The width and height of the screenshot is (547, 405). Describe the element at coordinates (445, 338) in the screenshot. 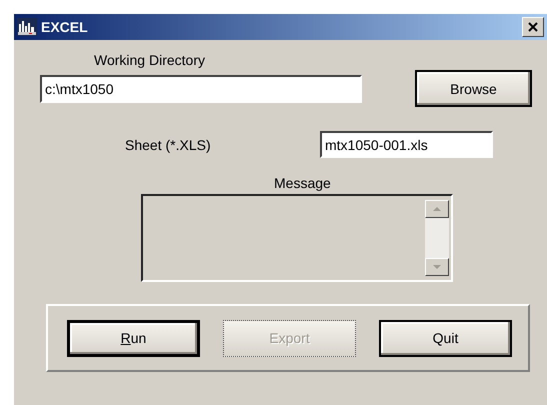

I see `action-button: Quit` at that location.